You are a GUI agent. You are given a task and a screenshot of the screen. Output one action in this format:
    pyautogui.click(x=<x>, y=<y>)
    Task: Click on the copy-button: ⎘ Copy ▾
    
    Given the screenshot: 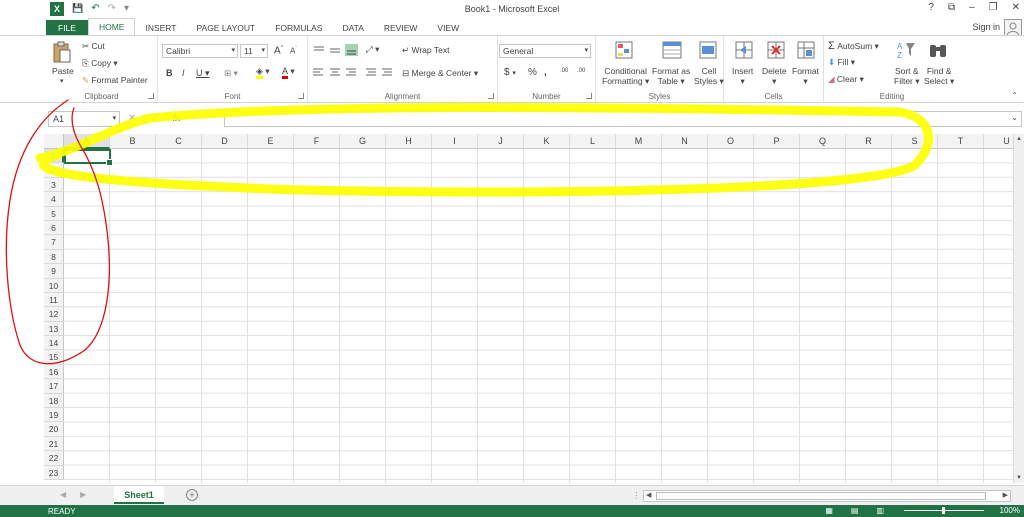 What is the action you would take?
    pyautogui.click(x=100, y=63)
    